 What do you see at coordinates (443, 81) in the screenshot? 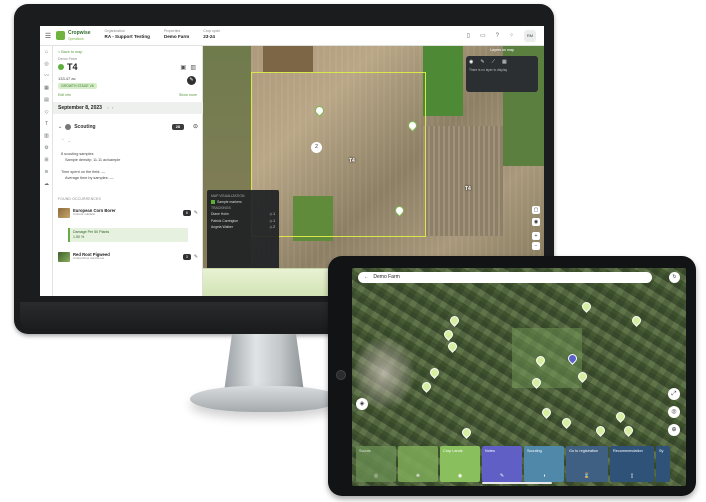
I see `map-green-field` at bounding box center [443, 81].